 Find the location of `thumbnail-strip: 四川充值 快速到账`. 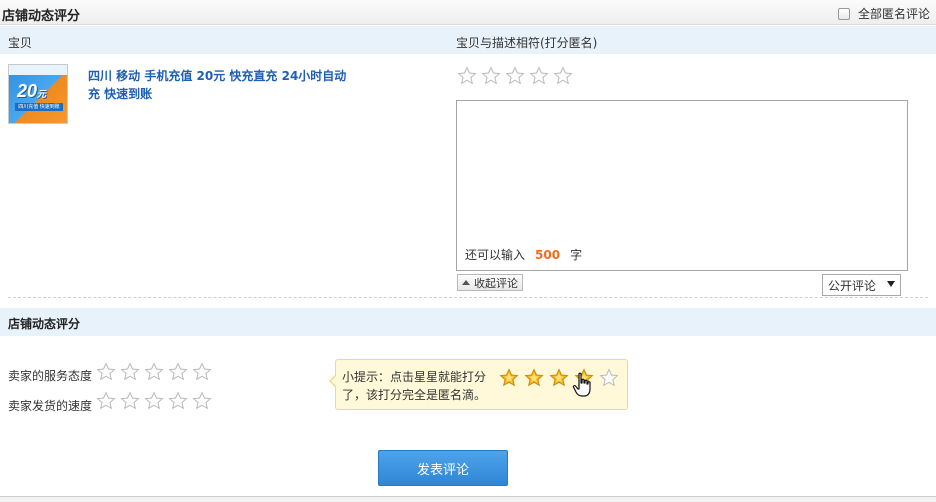

thumbnail-strip: 四川充值 快速到账 is located at coordinates (39, 107).